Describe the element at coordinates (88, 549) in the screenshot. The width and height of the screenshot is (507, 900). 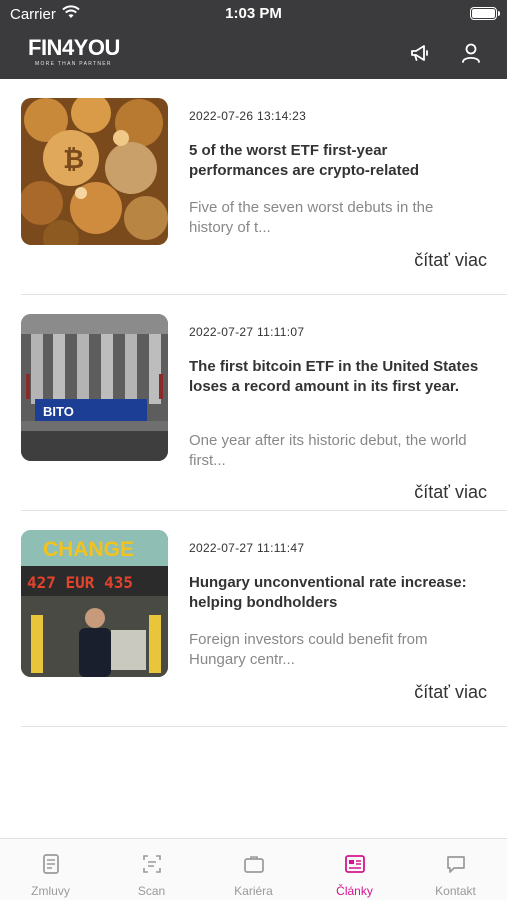
I see `exchange-sign: CHANGE` at that location.